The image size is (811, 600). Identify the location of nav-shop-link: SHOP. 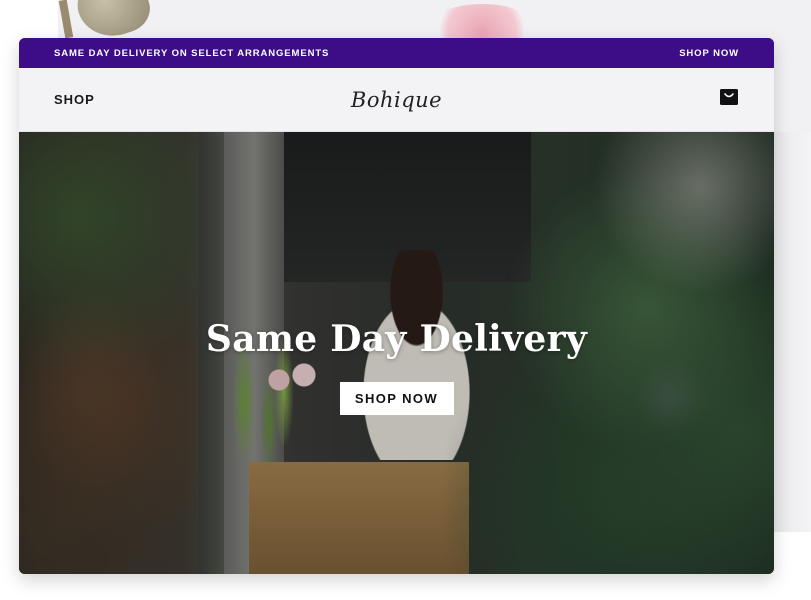
(74, 99).